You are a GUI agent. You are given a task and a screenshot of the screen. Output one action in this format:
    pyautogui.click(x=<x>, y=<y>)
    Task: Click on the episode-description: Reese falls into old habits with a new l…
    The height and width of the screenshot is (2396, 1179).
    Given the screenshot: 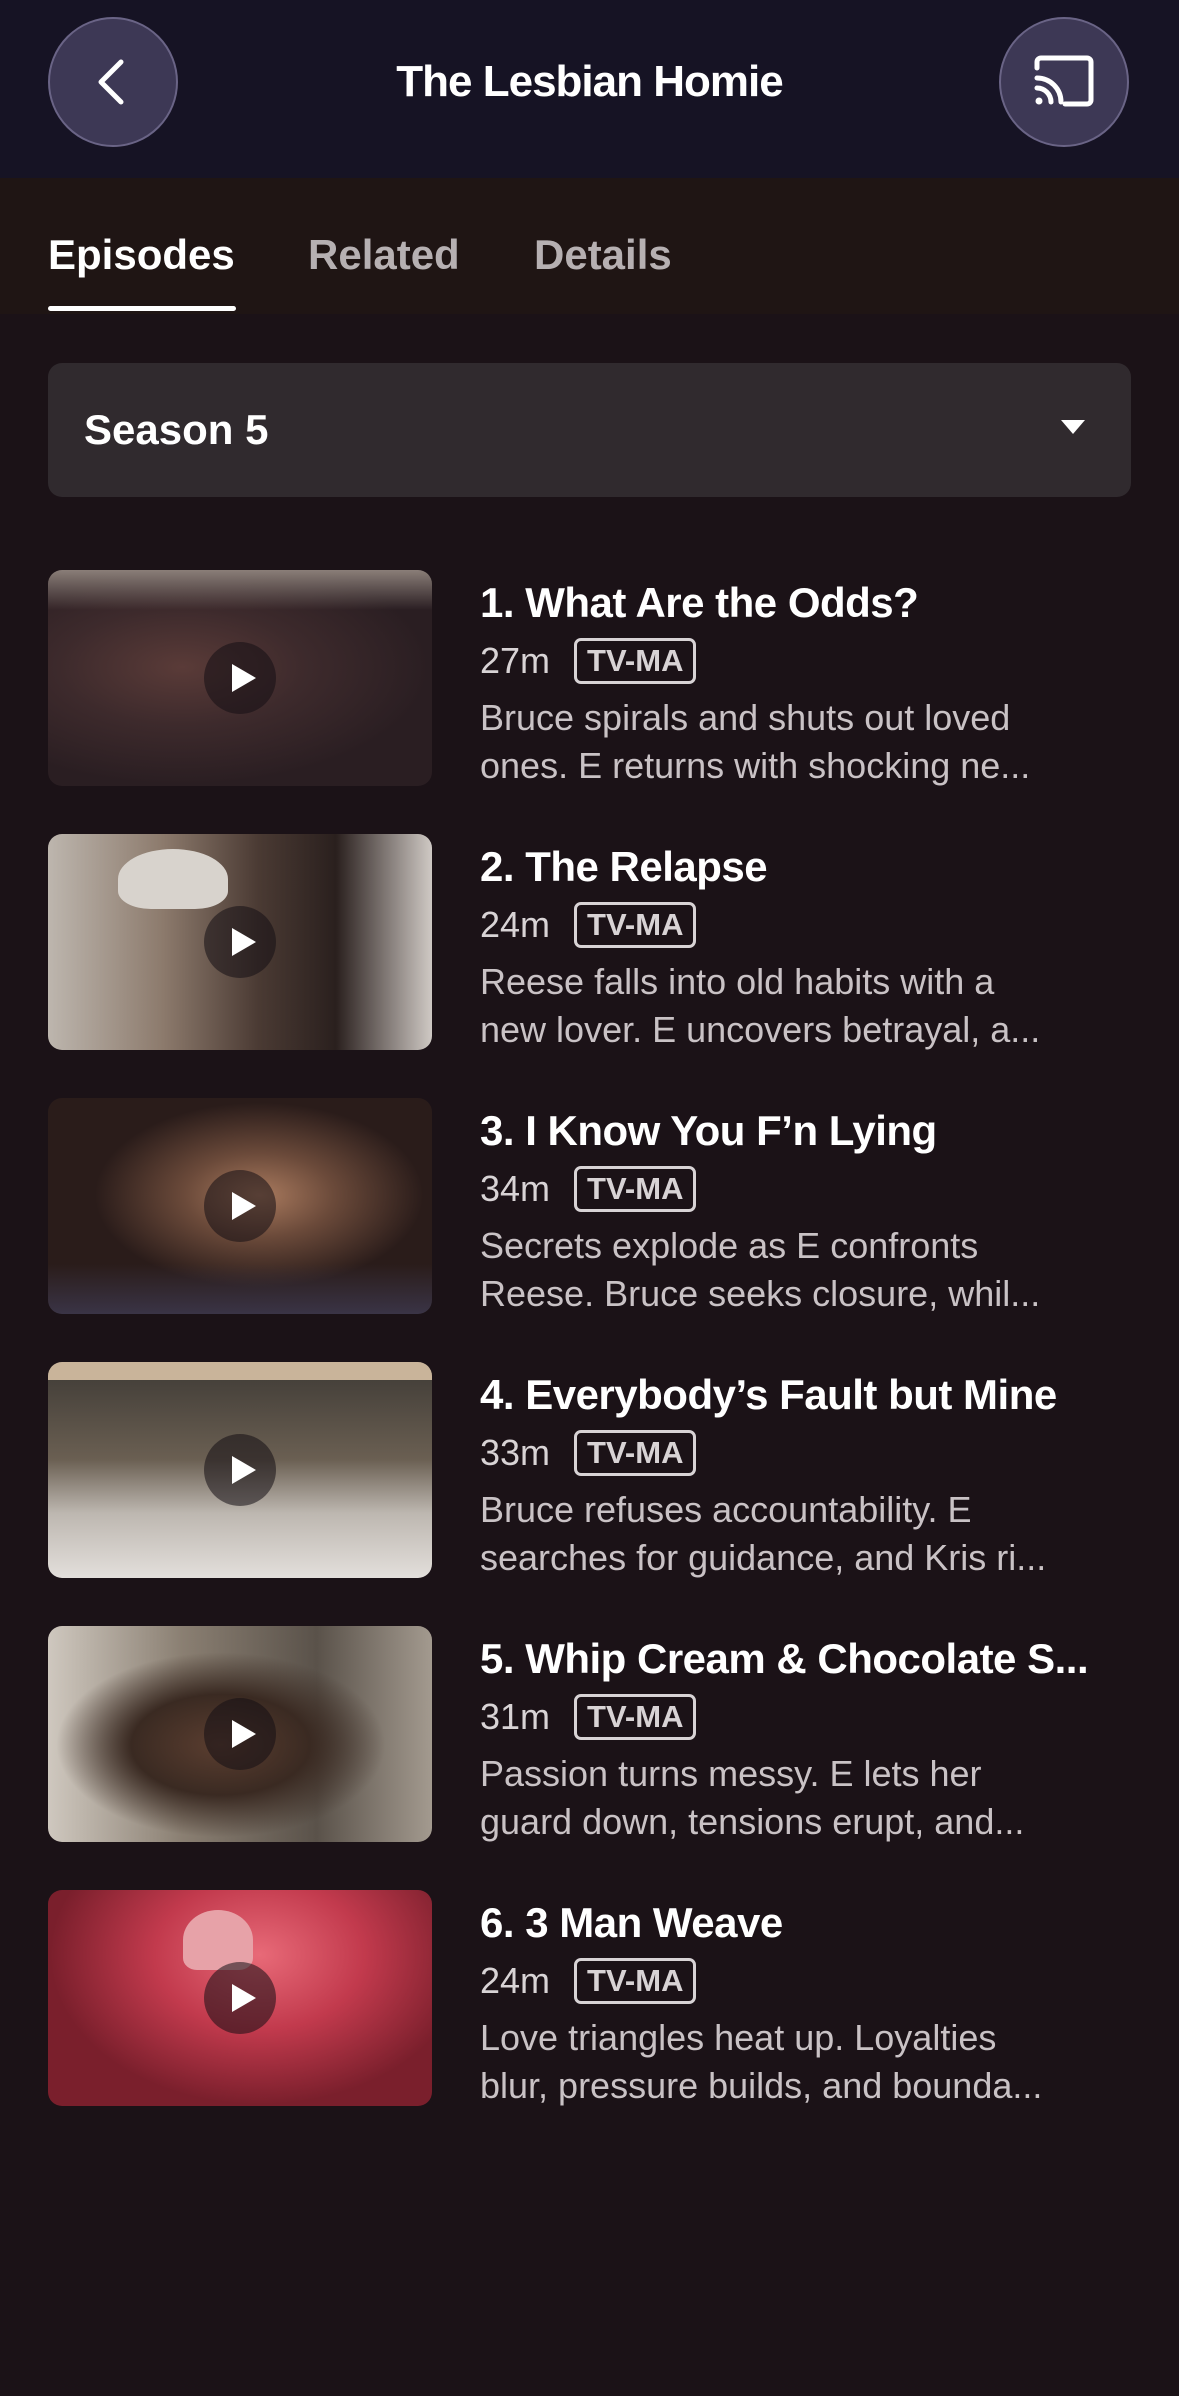 What is the action you would take?
    pyautogui.click(x=810, y=1006)
    